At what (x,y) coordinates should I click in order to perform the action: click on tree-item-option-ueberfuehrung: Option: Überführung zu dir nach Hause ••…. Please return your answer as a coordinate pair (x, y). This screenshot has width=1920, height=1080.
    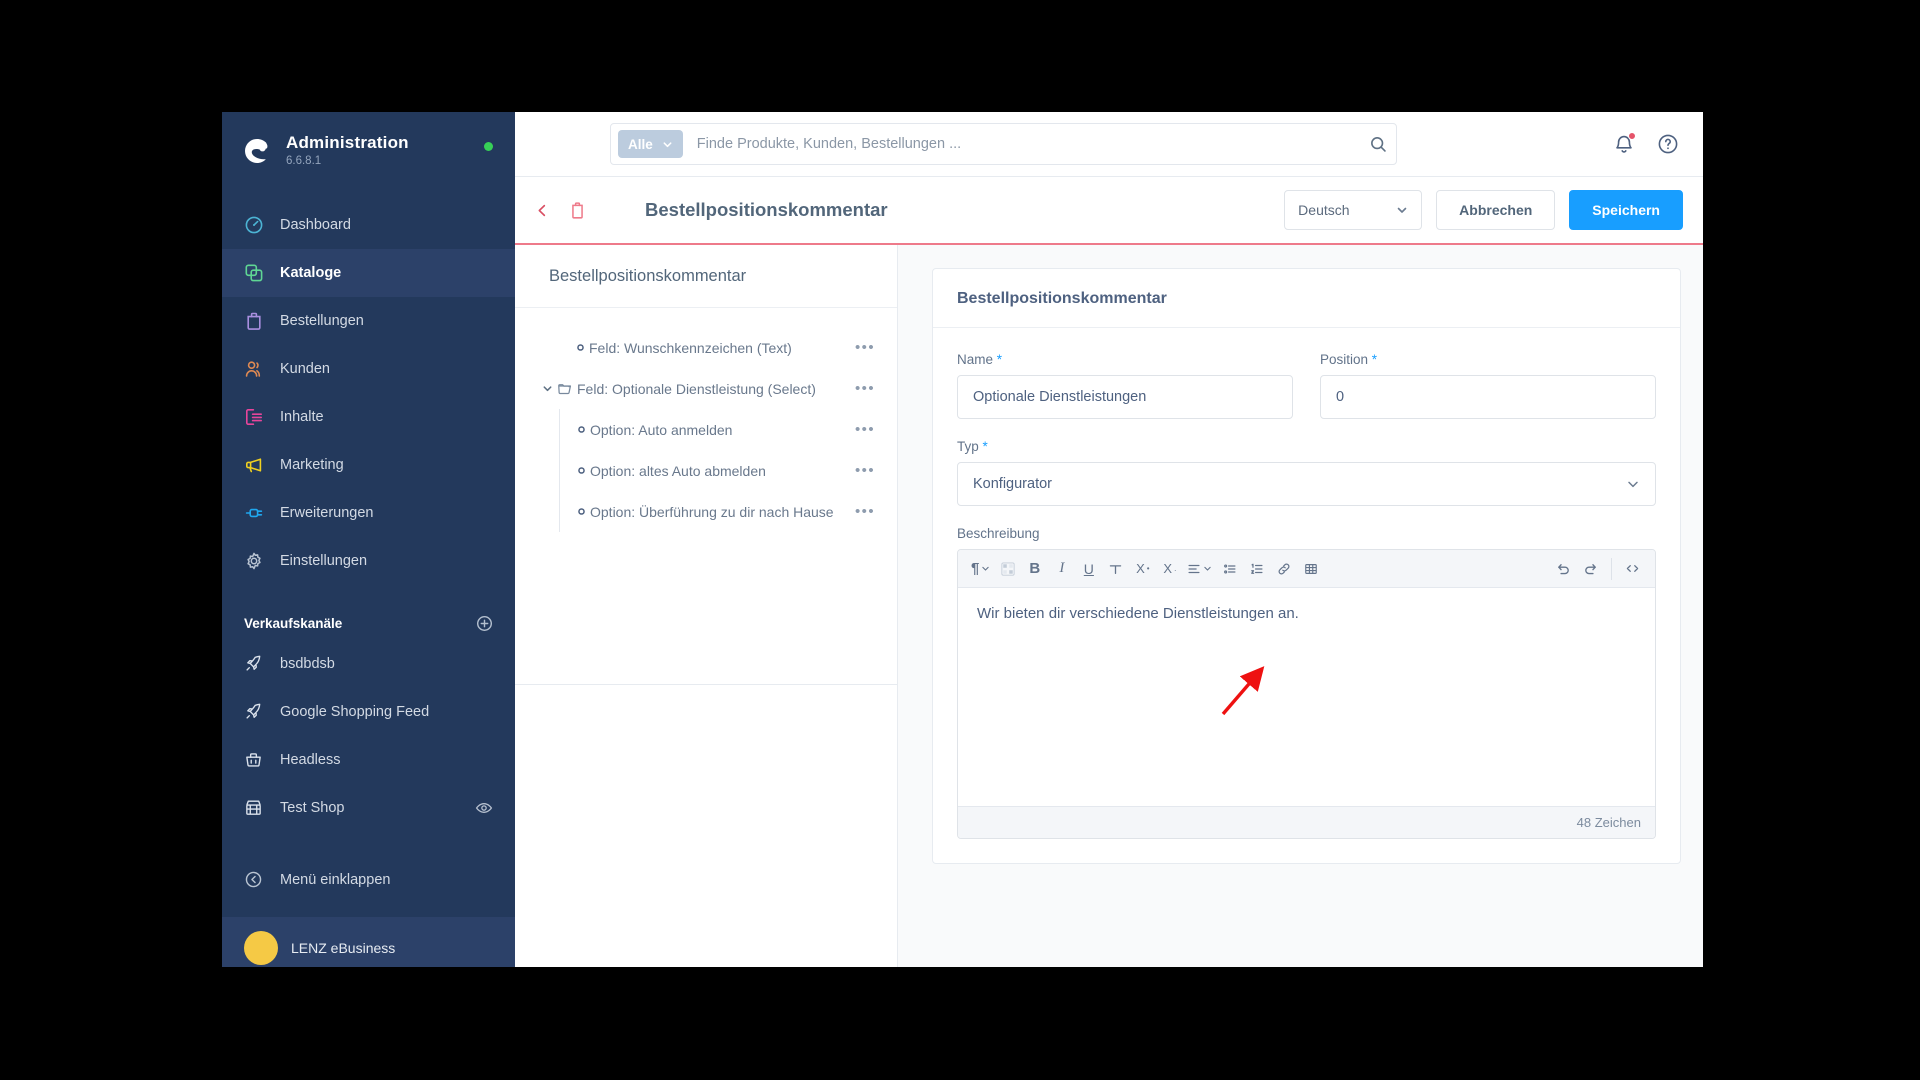
    Looking at the image, I should click on (728, 511).